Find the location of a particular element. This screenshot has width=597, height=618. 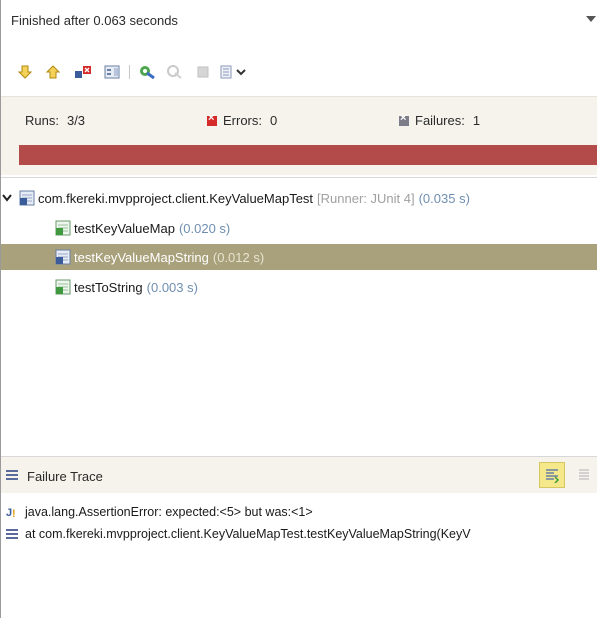

errors-label: Errors: is located at coordinates (242, 120).